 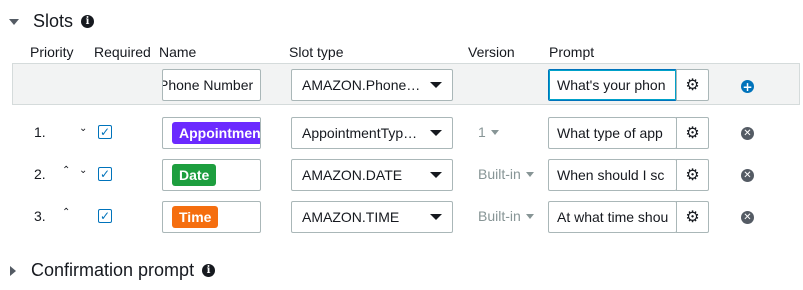 What do you see at coordinates (195, 217) in the screenshot?
I see `slot-name-pill: Time` at bounding box center [195, 217].